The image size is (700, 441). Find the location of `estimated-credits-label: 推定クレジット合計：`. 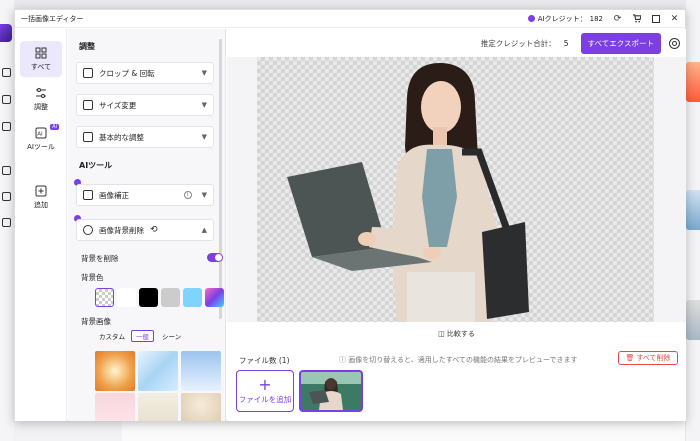

estimated-credits-label: 推定クレジット合計： is located at coordinates (518, 43).